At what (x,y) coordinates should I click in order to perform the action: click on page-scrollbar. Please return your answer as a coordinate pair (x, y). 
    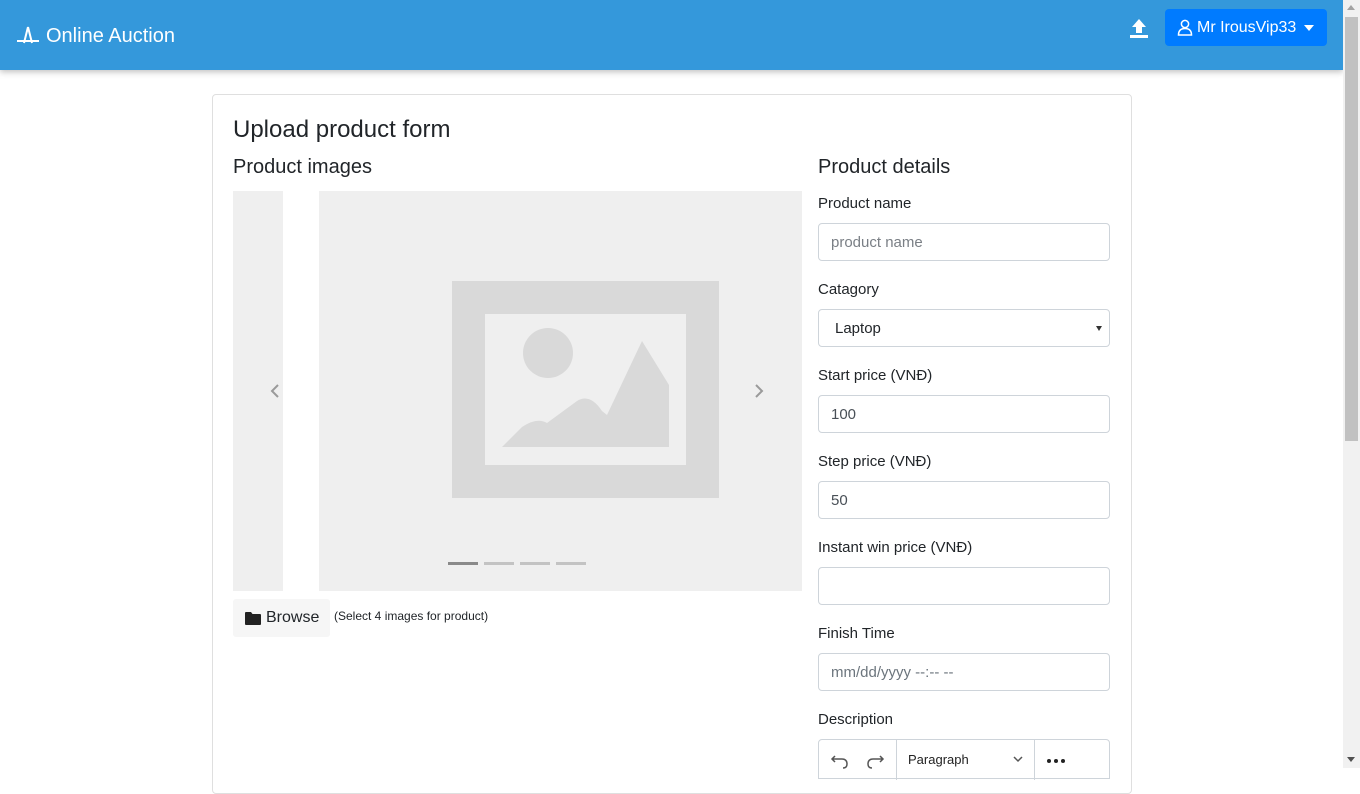
    Looking at the image, I should click on (1351, 384).